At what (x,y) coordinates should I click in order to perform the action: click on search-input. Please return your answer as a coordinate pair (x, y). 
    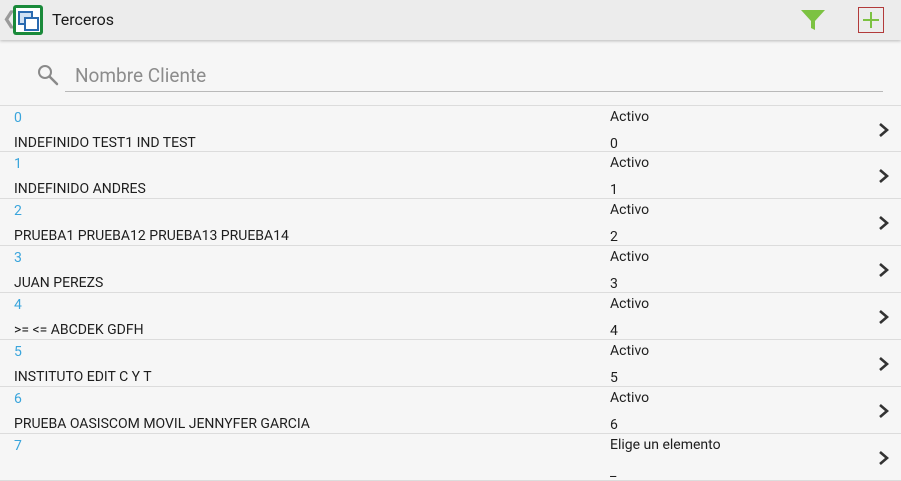
    Looking at the image, I should click on (474, 76).